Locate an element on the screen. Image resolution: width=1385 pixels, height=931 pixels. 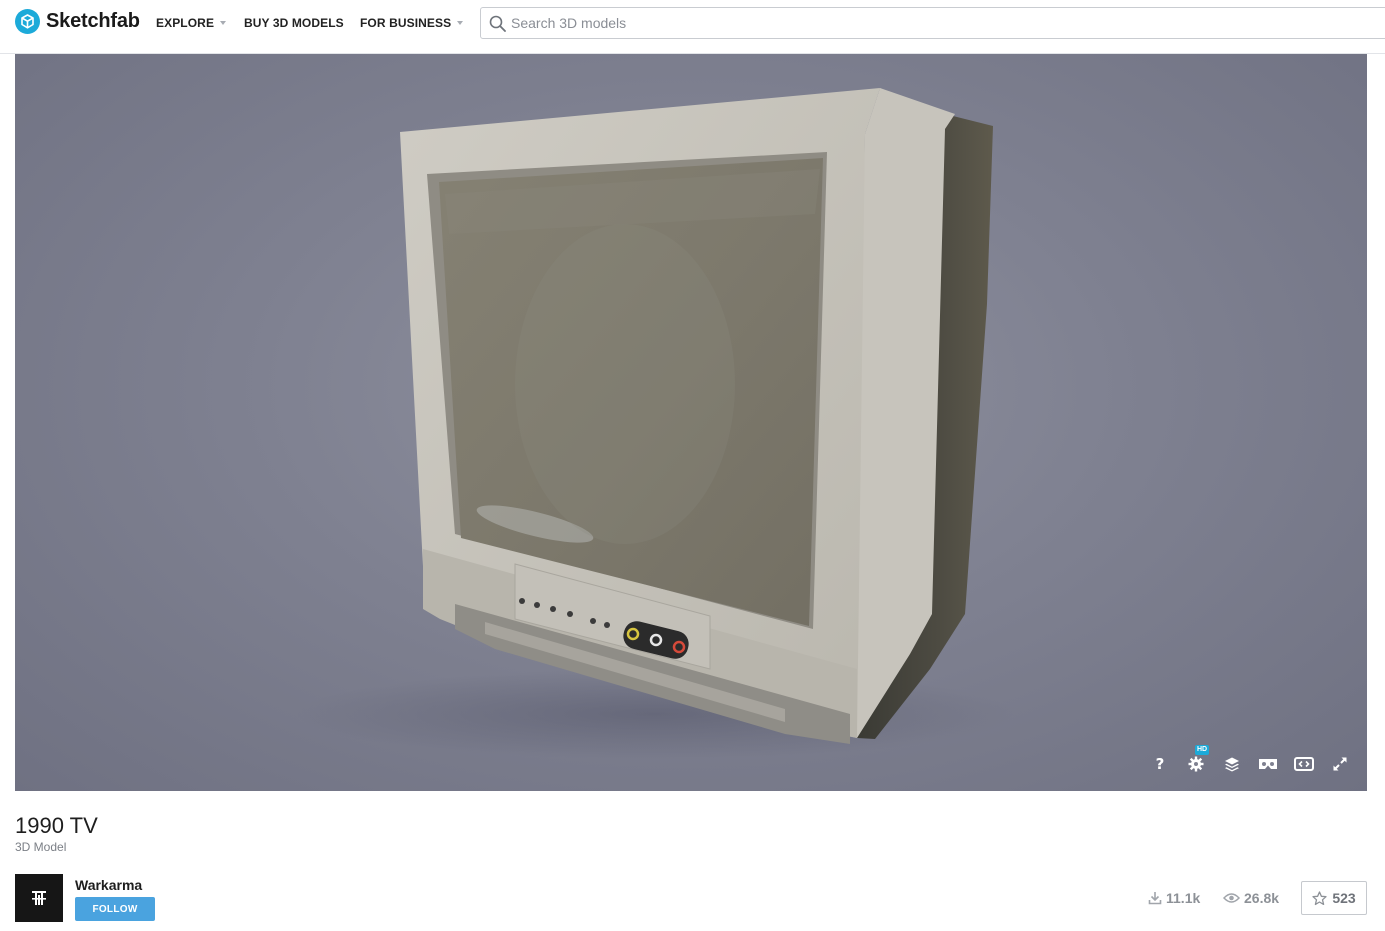
nav-explore-label: EXPLORE is located at coordinates (185, 23).